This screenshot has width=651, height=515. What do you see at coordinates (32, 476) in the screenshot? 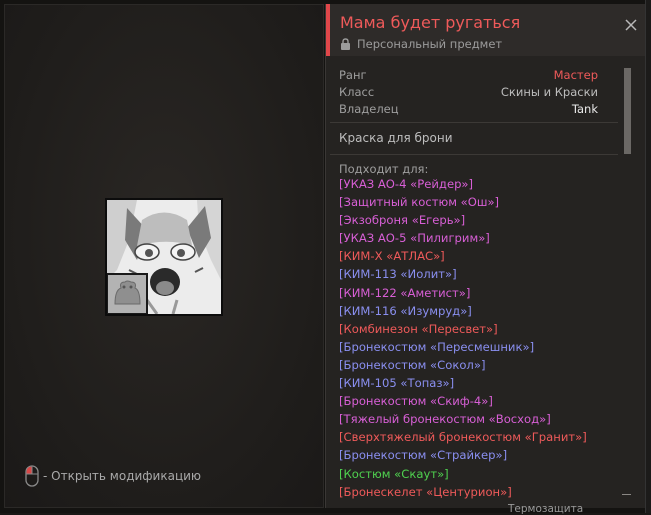
I see `mouse-icon` at bounding box center [32, 476].